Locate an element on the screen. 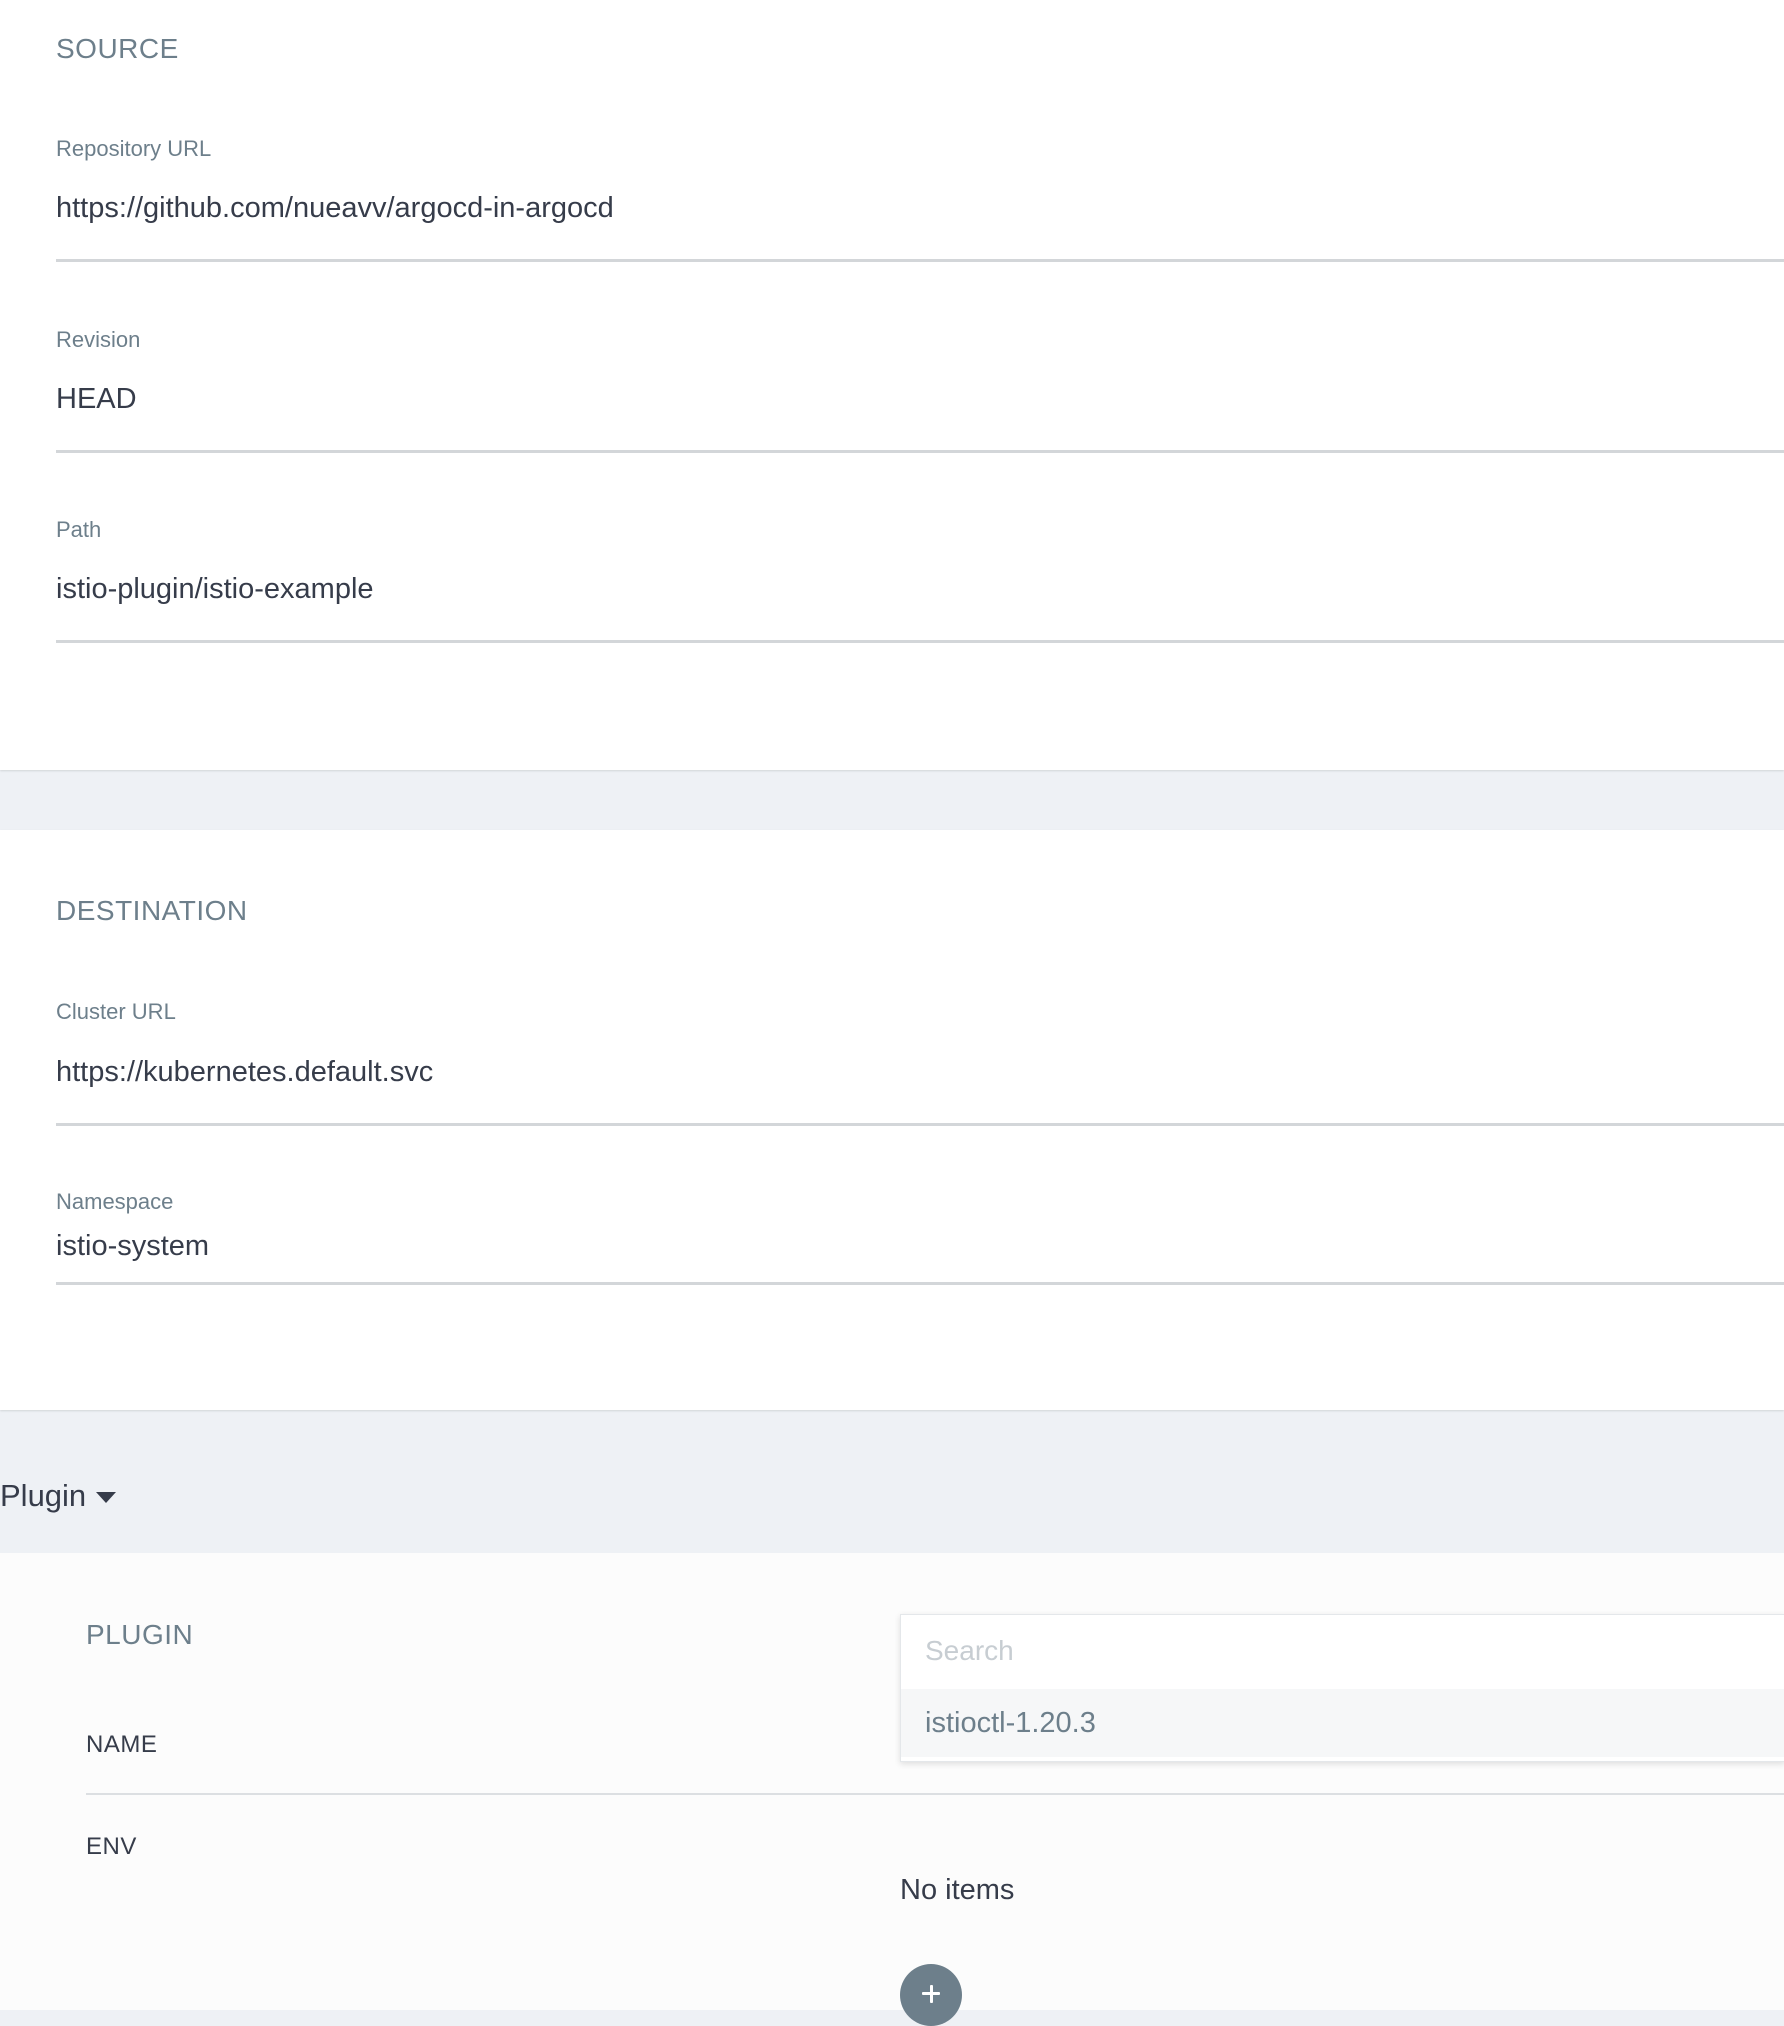 This screenshot has height=2026, width=1784. revision-value: HEAD is located at coordinates (96, 399).